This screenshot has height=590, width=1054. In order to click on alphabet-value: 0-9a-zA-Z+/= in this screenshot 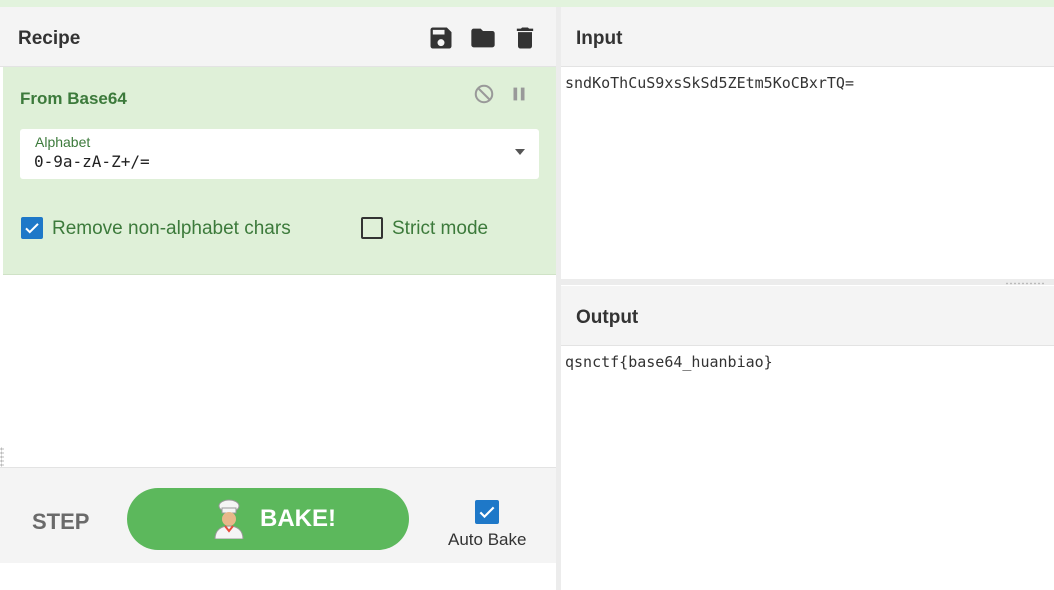, I will do `click(92, 161)`.